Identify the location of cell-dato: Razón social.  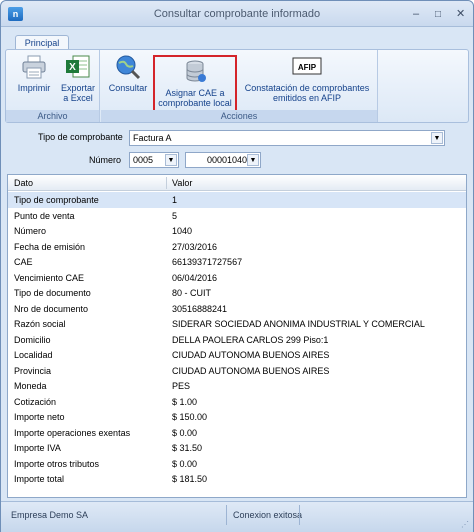
(40, 324).